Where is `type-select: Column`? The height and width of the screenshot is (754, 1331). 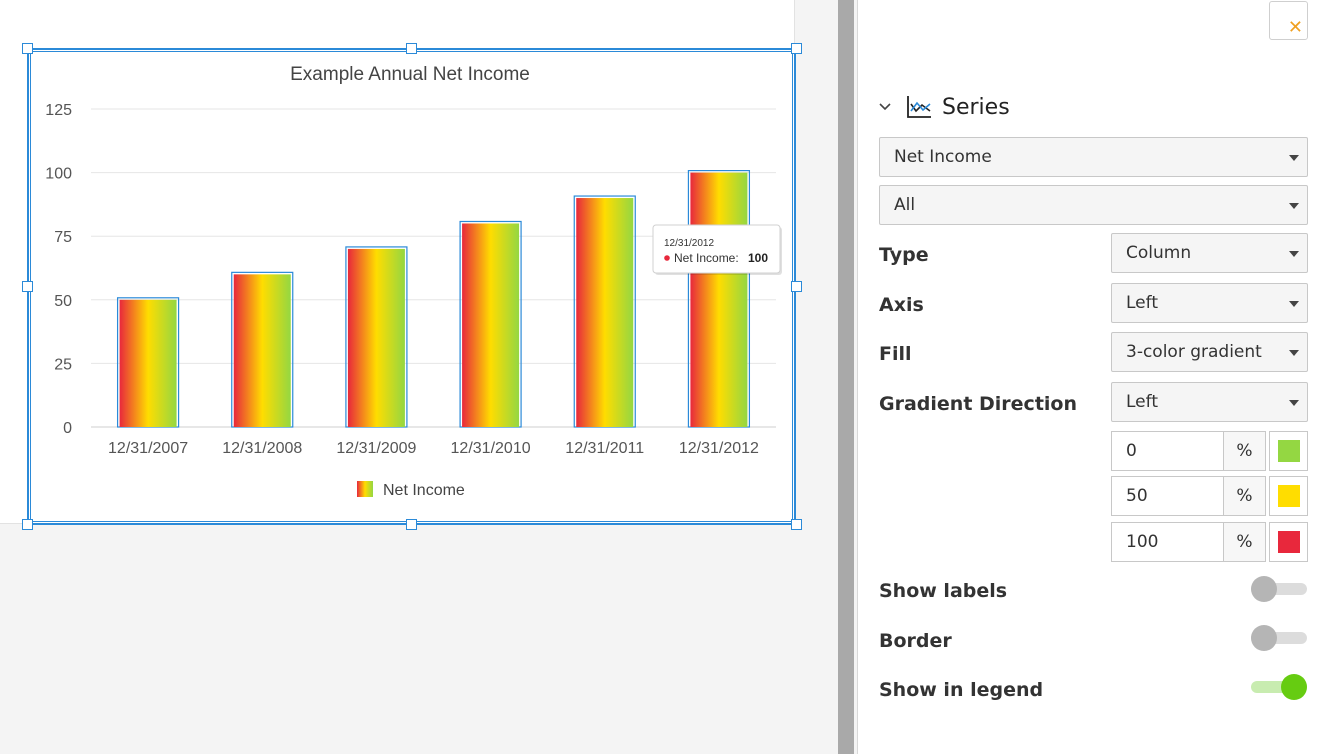 type-select: Column is located at coordinates (1209, 253).